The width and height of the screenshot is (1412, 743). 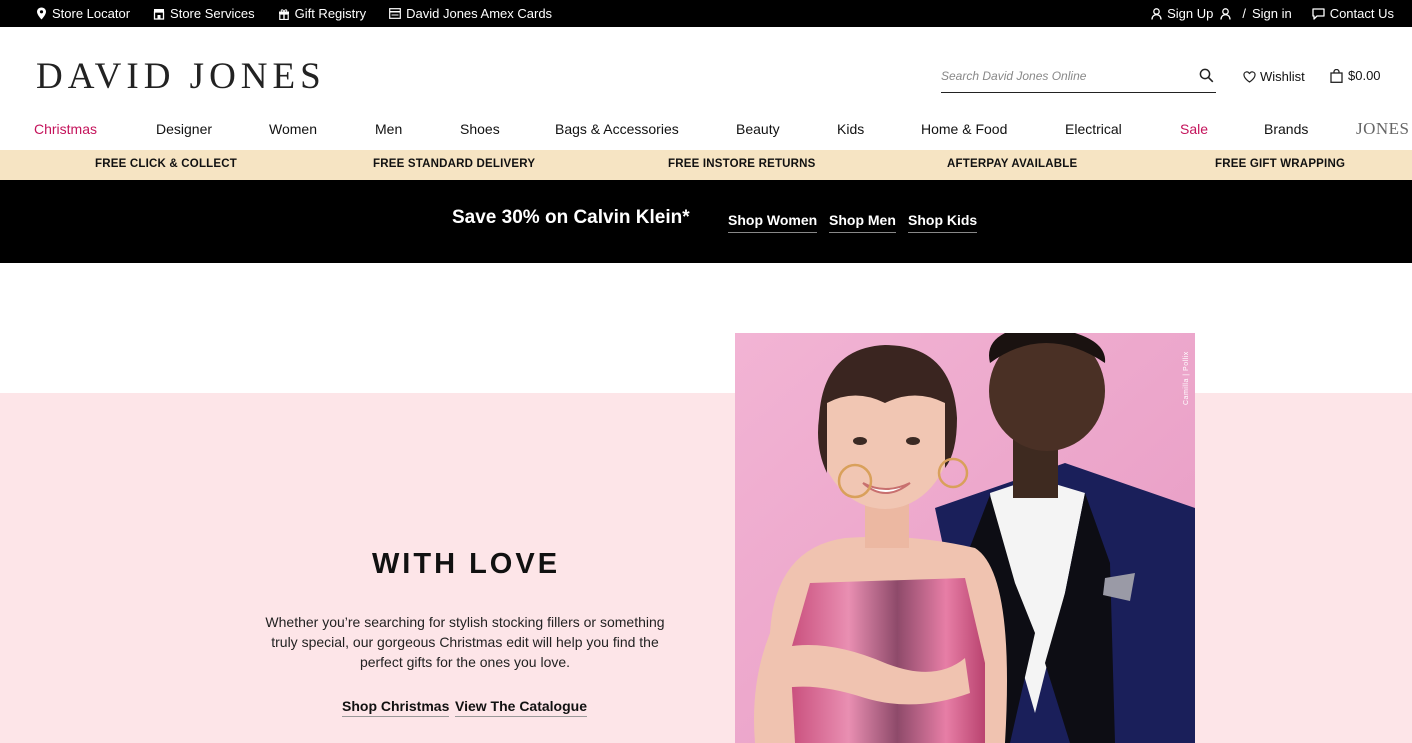 What do you see at coordinates (1012, 164) in the screenshot?
I see `benefit-afterpay: AFTERPAY AVAILABLE` at bounding box center [1012, 164].